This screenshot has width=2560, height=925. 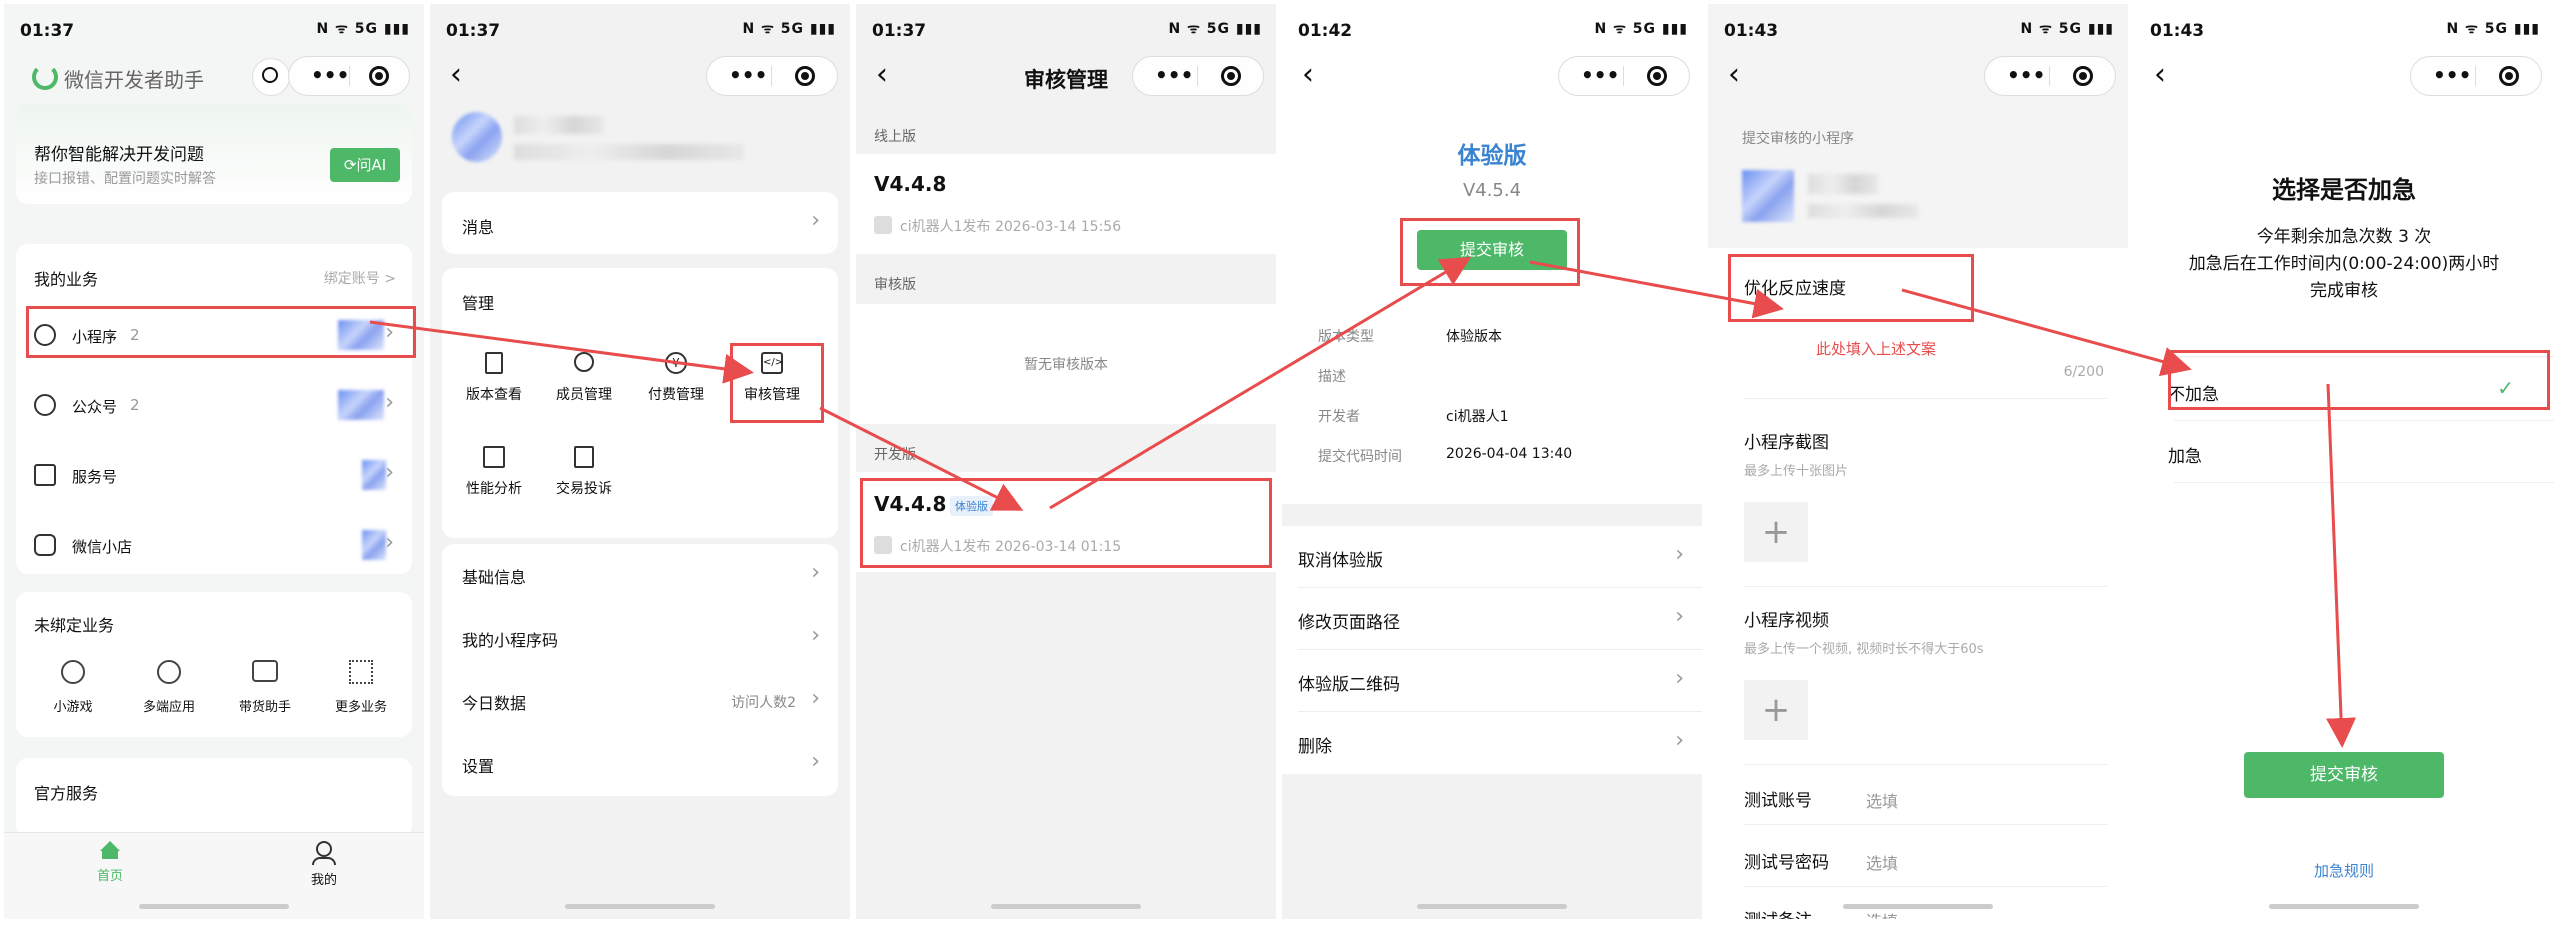 What do you see at coordinates (110, 862) in the screenshot?
I see `tab-home: 首页` at bounding box center [110, 862].